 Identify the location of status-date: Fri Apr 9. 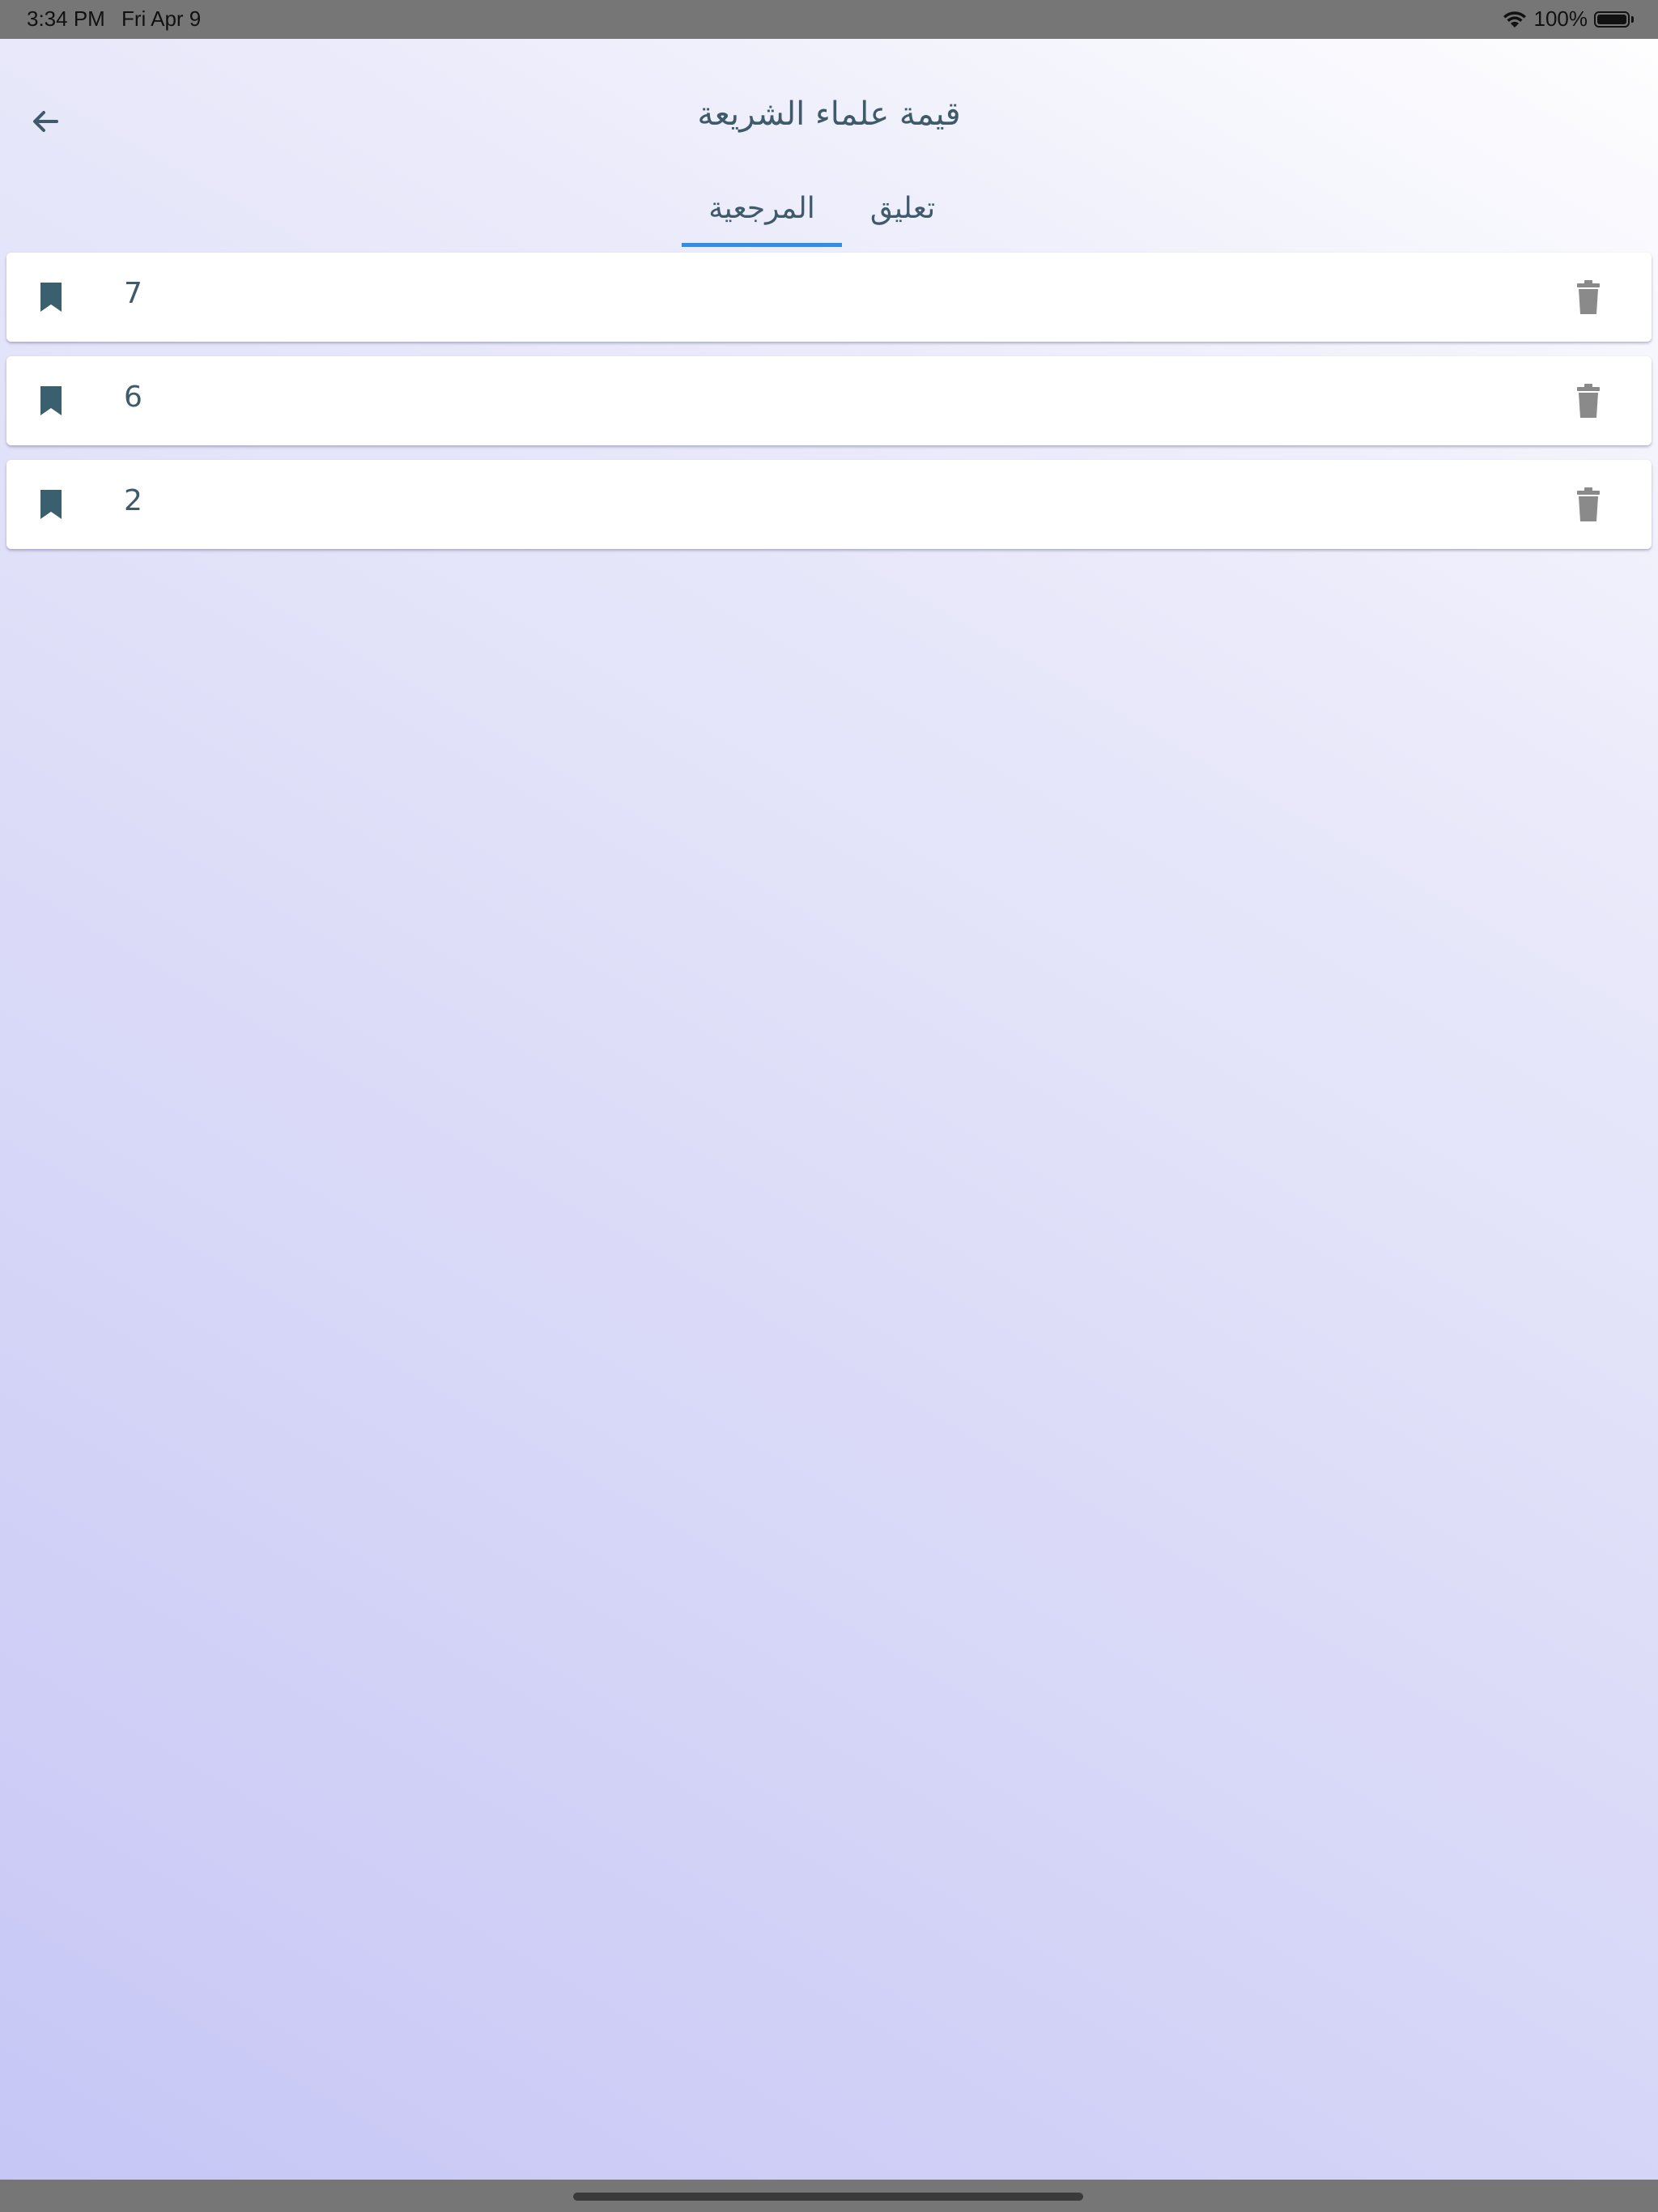
(161, 19).